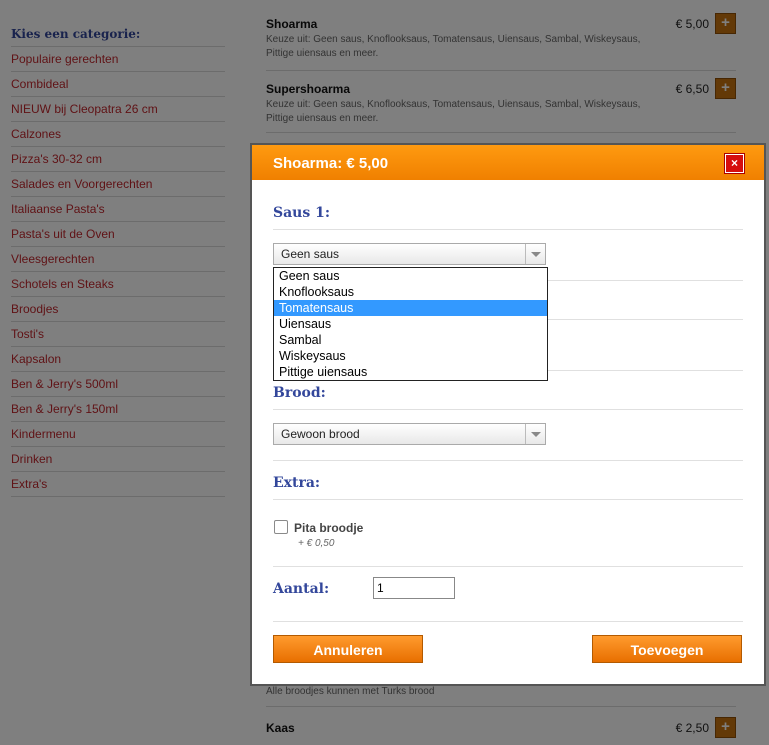 Image resolution: width=769 pixels, height=745 pixels. Describe the element at coordinates (348, 649) in the screenshot. I see `cancel-button: Annuleren` at that location.